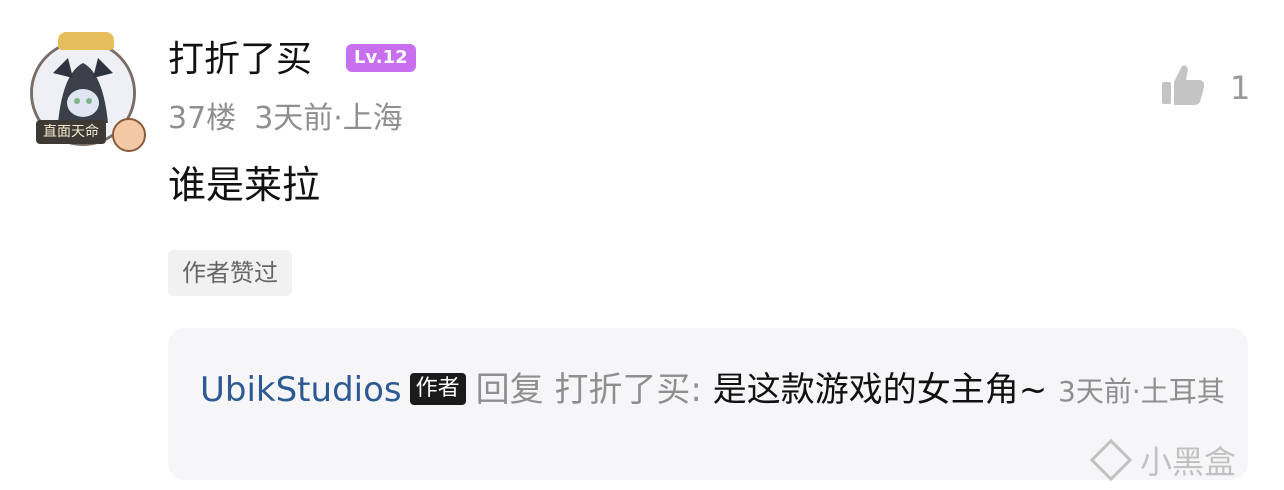  What do you see at coordinates (86, 91) in the screenshot?
I see `avatar-with-frame: 直面天命` at bounding box center [86, 91].